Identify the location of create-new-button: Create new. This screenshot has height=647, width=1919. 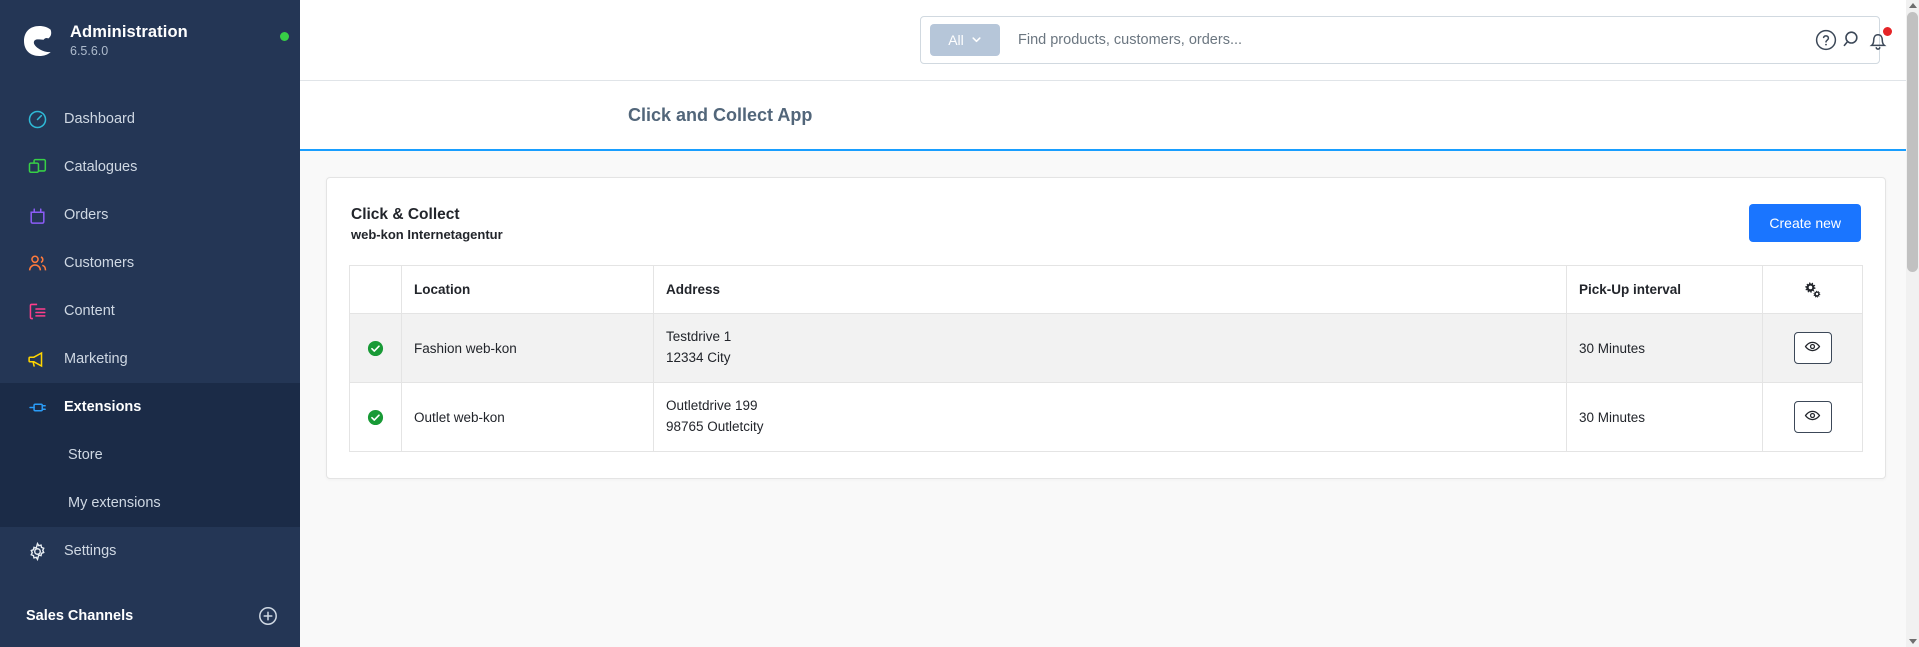
(1805, 223).